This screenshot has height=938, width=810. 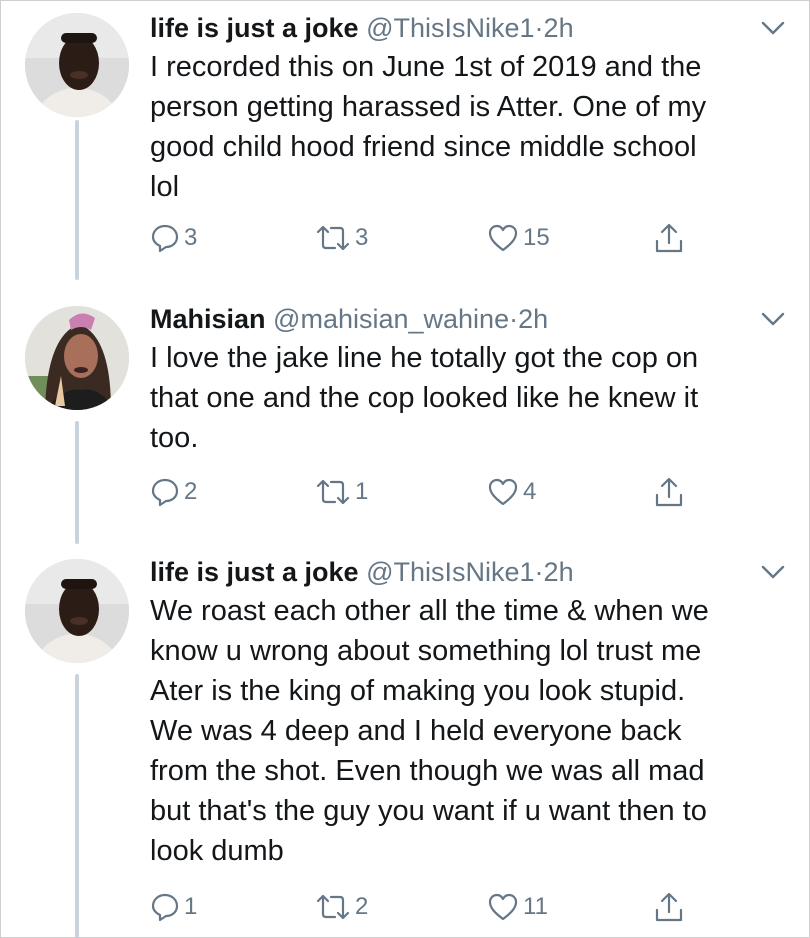 What do you see at coordinates (362, 237) in the screenshot?
I see `retweet-count: 3` at bounding box center [362, 237].